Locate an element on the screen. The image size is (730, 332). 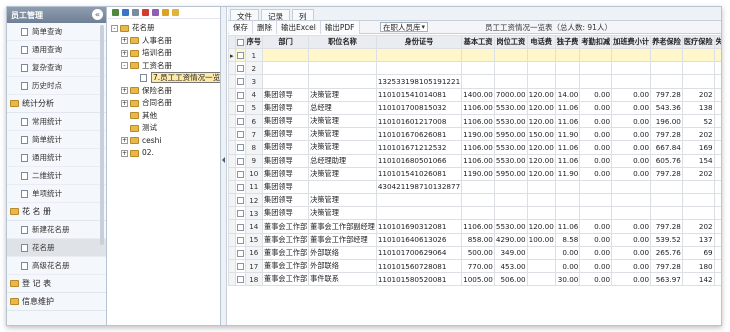
table-row: 3 132533198105191221 is located at coordinates (474, 81).